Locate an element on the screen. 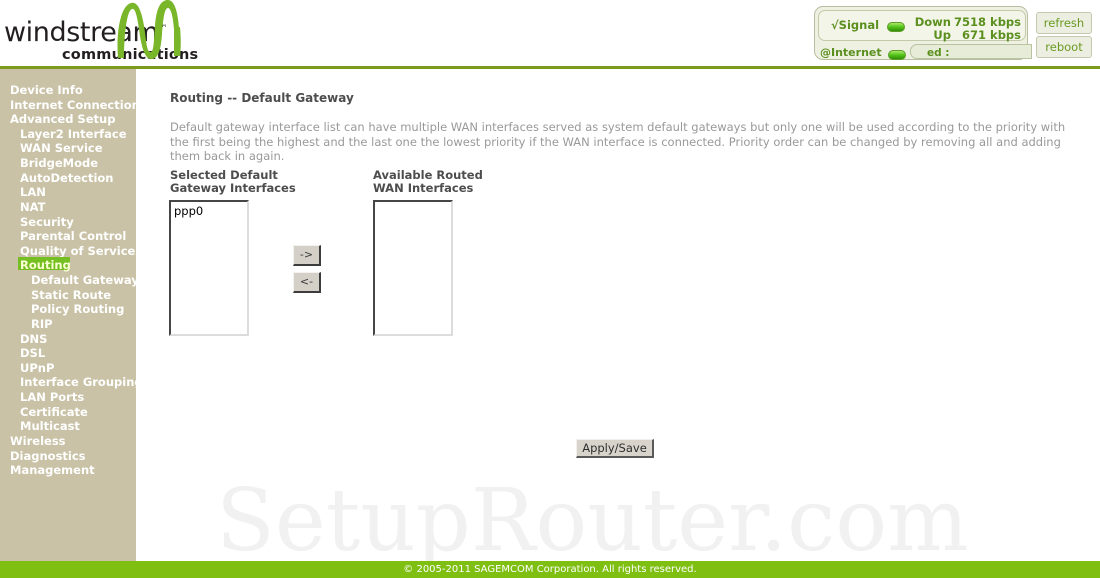 This screenshot has height=578, width=1100. upstream-label: Up is located at coordinates (942, 35).